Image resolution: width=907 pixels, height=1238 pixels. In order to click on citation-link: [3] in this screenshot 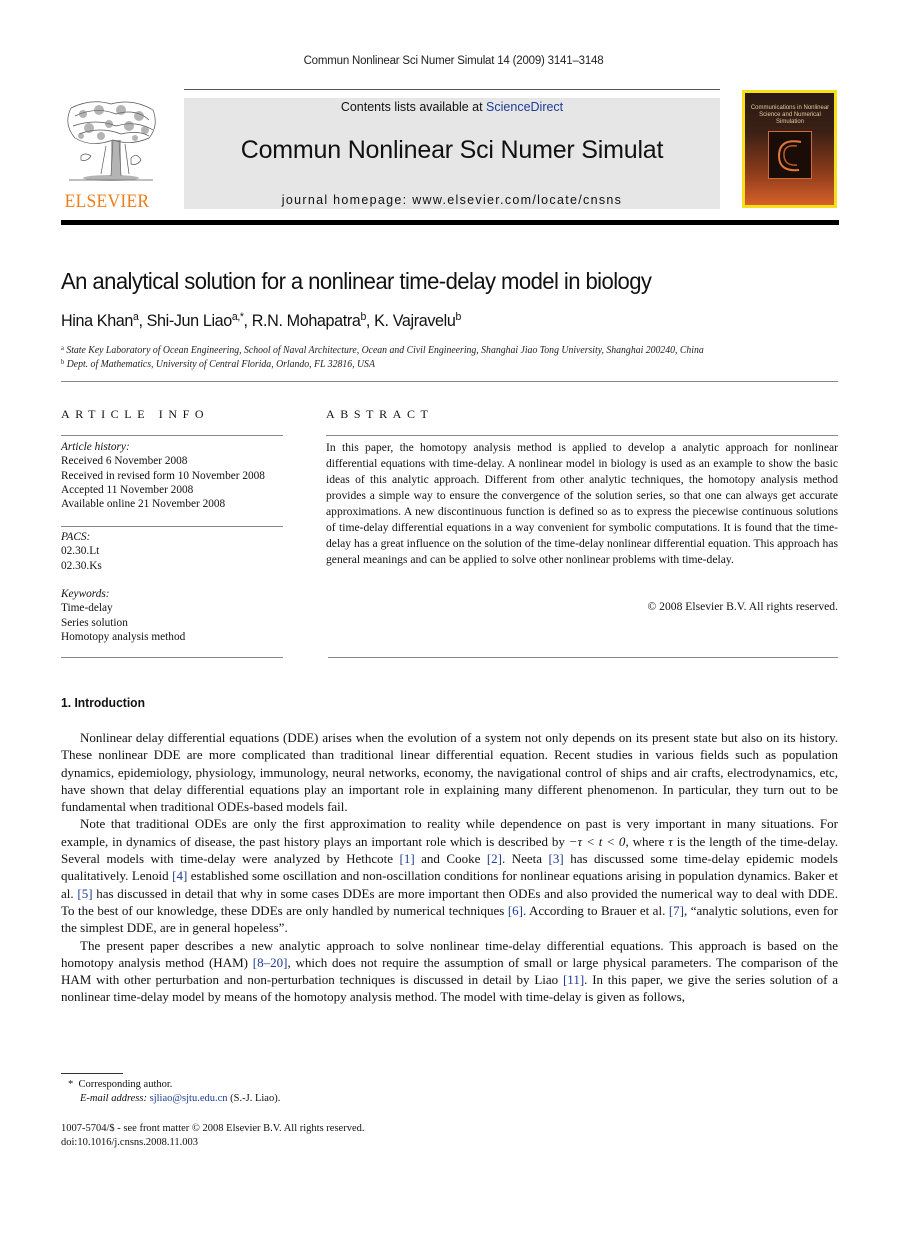, I will do `click(556, 858)`.